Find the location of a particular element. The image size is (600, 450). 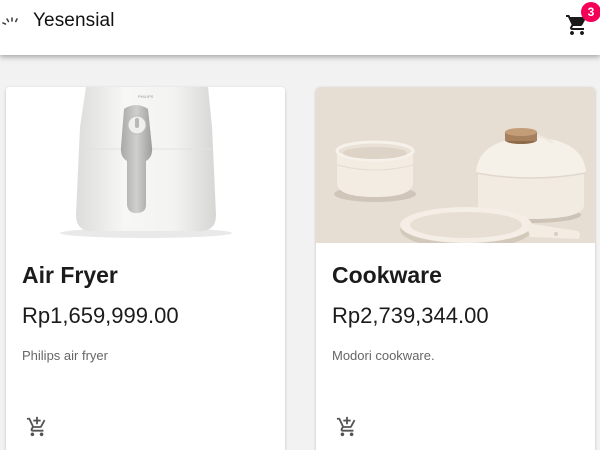

product-title: Cookware is located at coordinates (387, 275).